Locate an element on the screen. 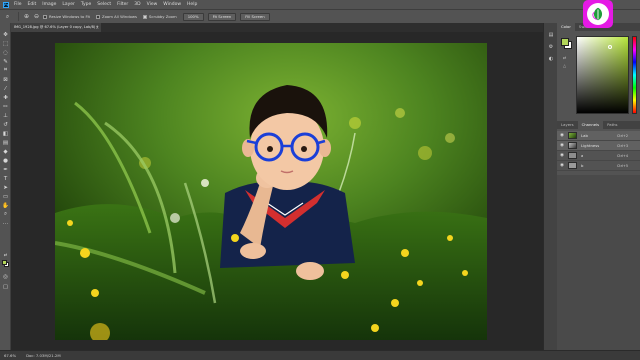 The height and width of the screenshot is (360, 640). channel-row: ◉ Lab Ctrl+2 is located at coordinates (598, 136).